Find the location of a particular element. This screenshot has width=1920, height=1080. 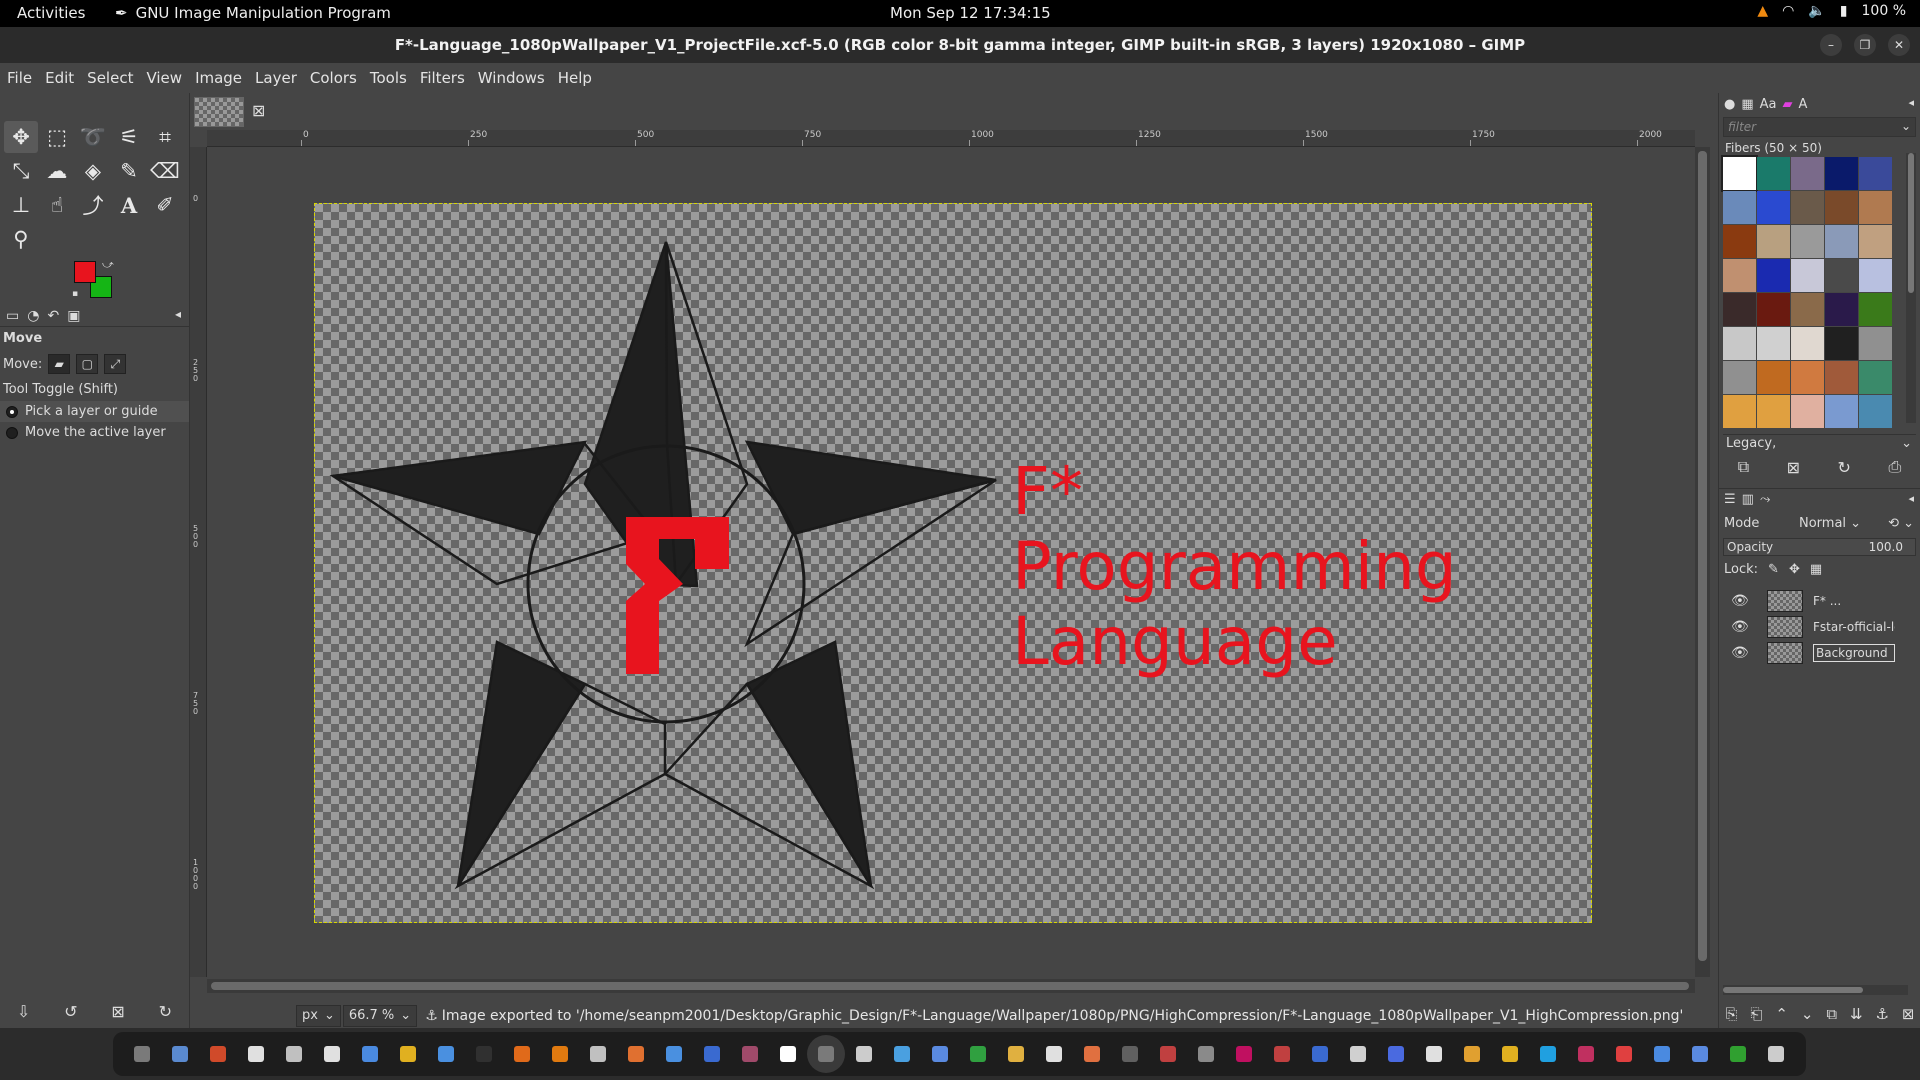

new-layer-icon: ⎘ is located at coordinates (1731, 1014).